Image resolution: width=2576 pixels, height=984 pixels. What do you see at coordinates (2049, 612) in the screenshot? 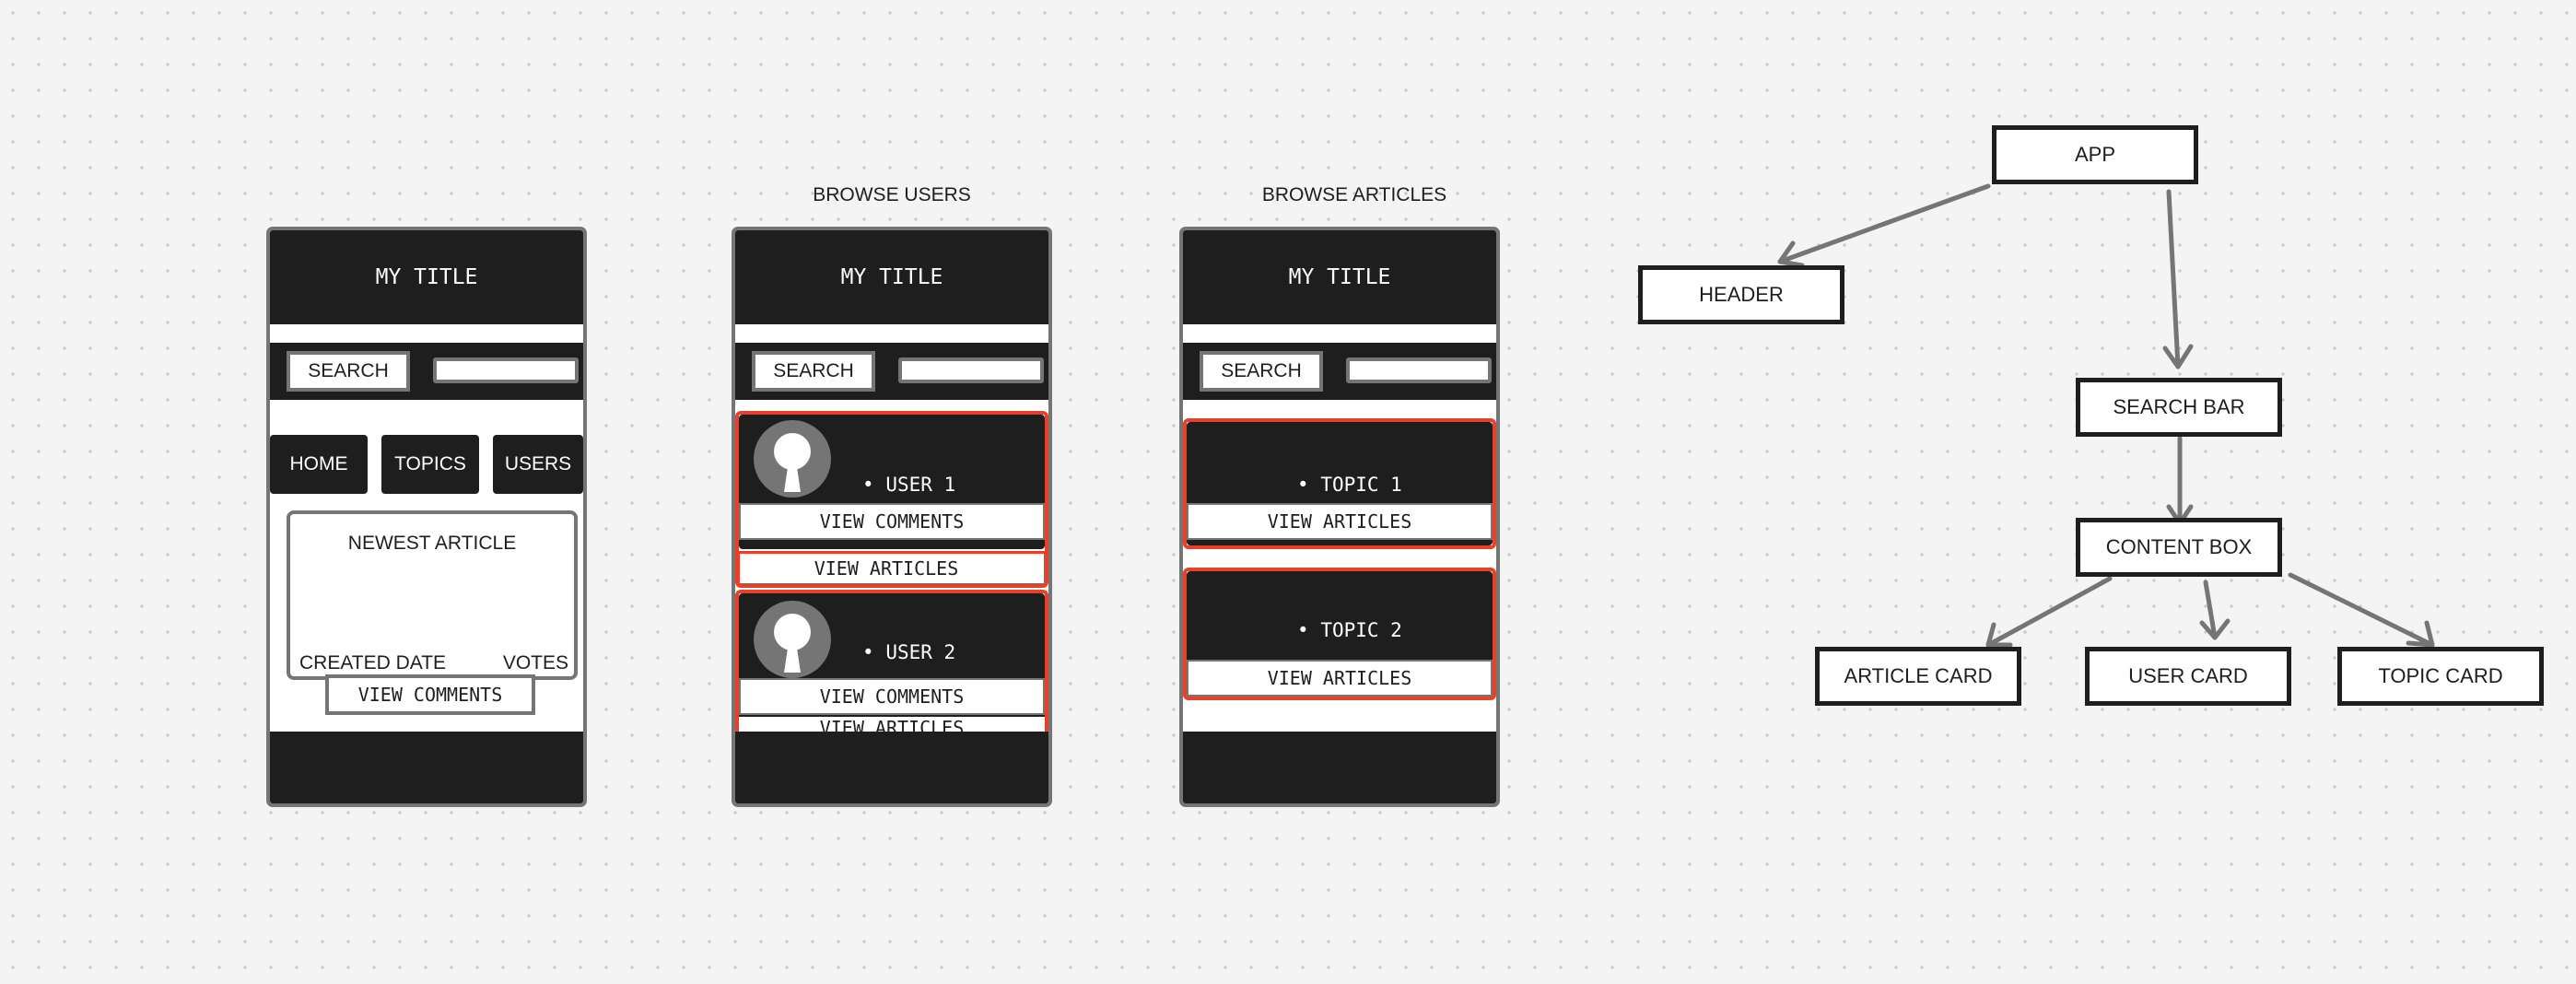
I see `arrow-contentbox-articlecard` at bounding box center [2049, 612].